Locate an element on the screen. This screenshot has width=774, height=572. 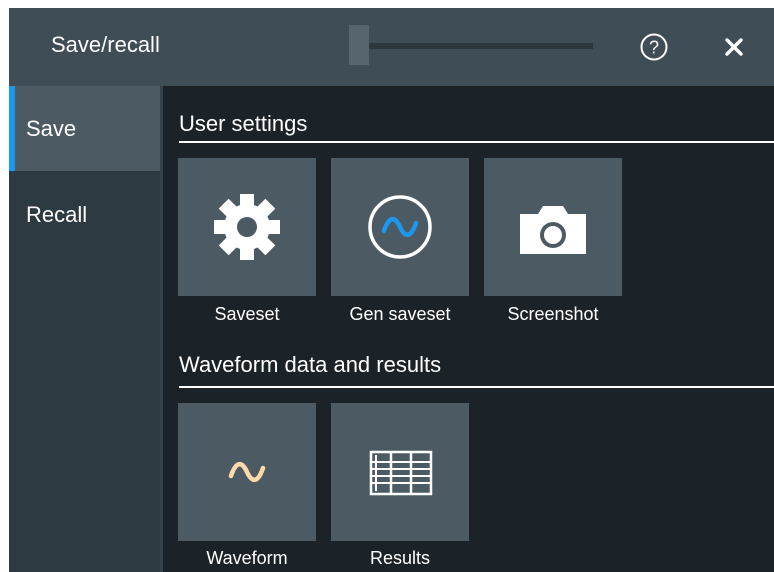
saveset-tile is located at coordinates (247, 227).